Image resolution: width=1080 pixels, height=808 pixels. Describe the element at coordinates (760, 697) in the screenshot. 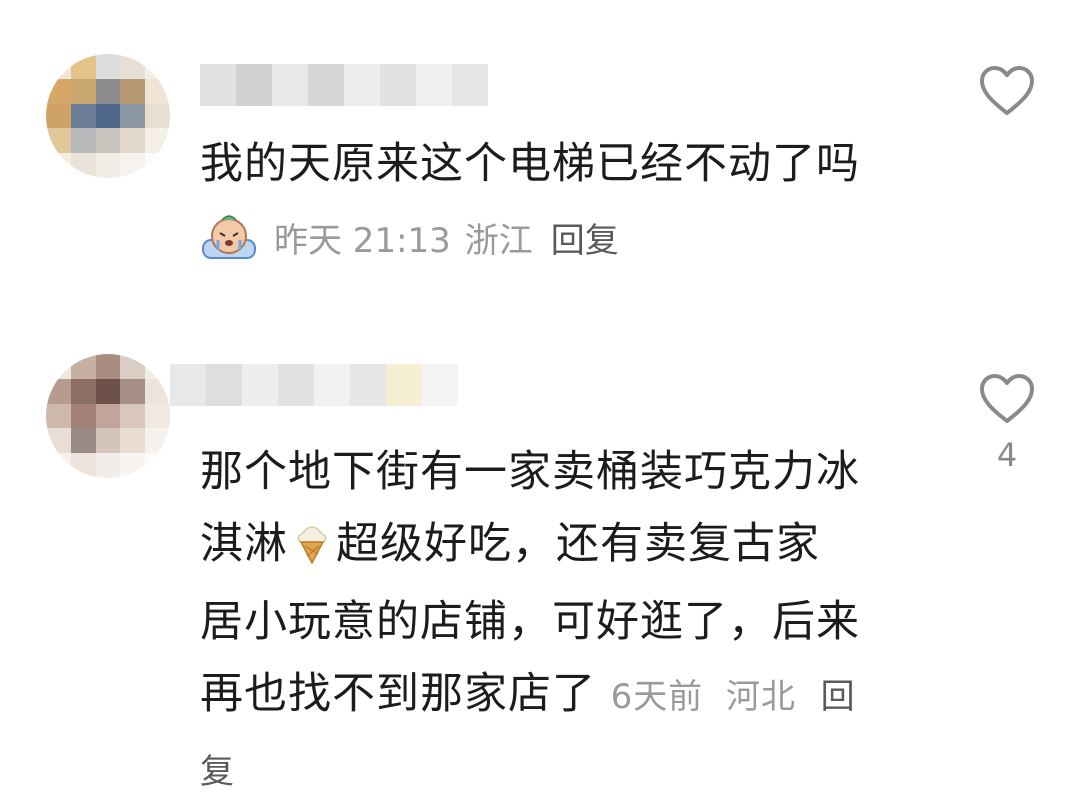

I see `comment-location: 河北` at that location.